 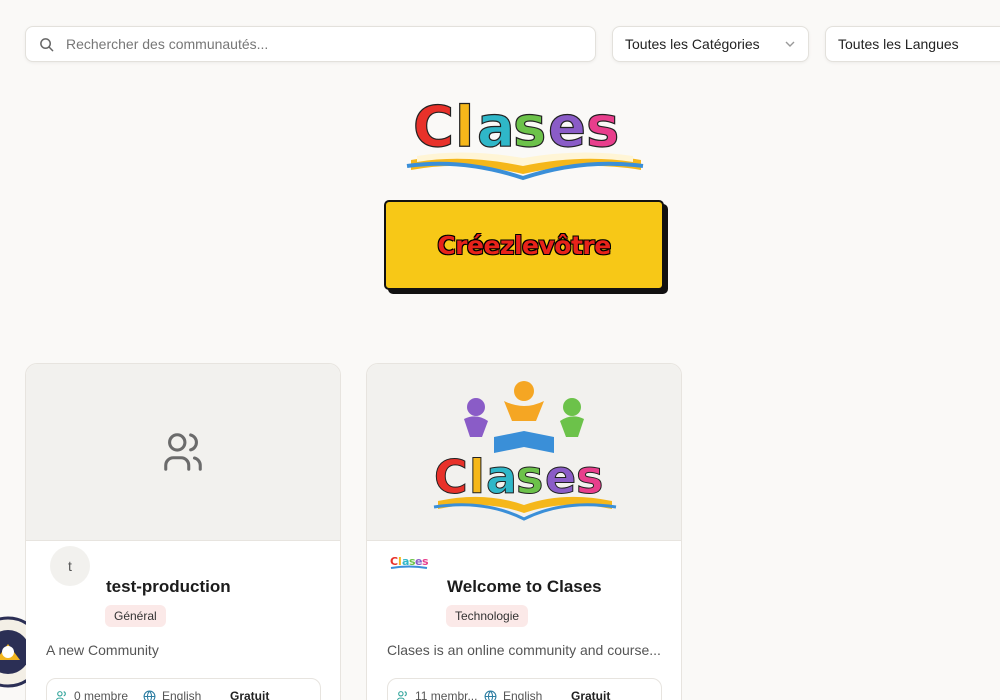 I want to click on community-title: Welcome to Clases, so click(x=524, y=587).